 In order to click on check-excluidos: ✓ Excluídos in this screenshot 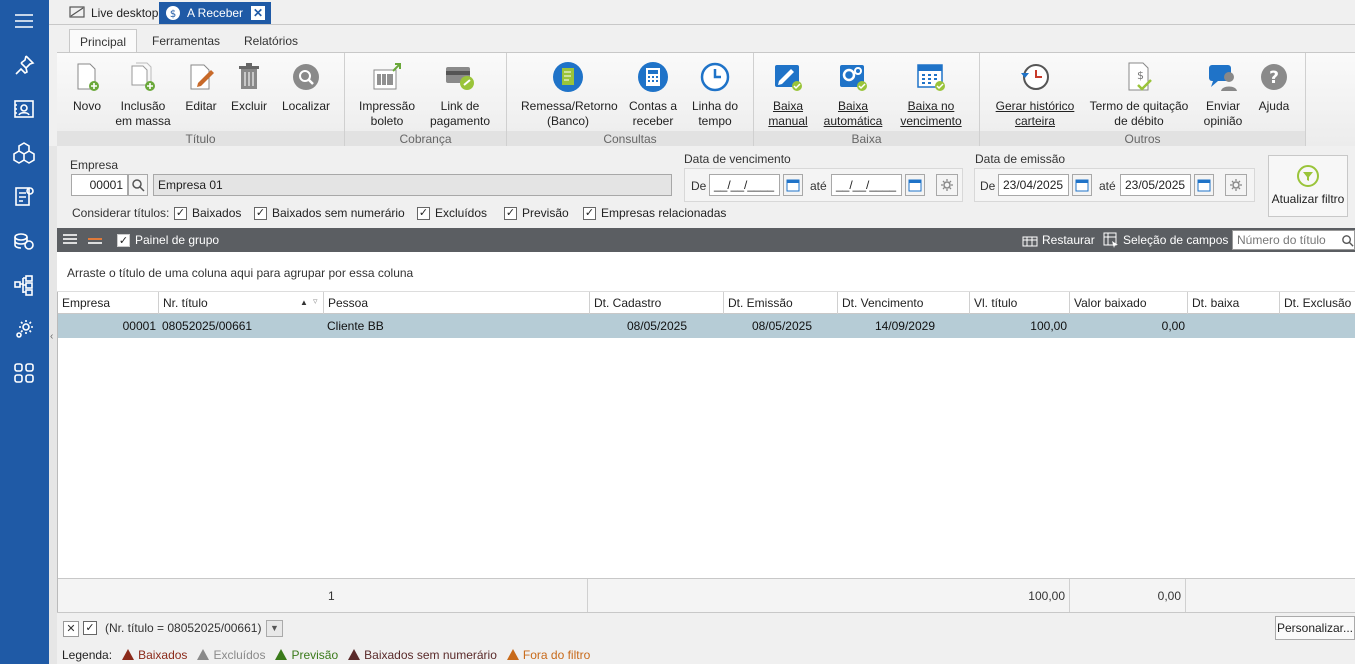, I will do `click(452, 213)`.